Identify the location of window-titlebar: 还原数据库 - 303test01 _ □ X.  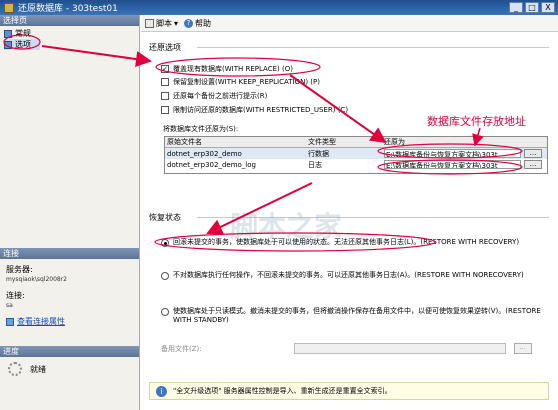
(279, 7).